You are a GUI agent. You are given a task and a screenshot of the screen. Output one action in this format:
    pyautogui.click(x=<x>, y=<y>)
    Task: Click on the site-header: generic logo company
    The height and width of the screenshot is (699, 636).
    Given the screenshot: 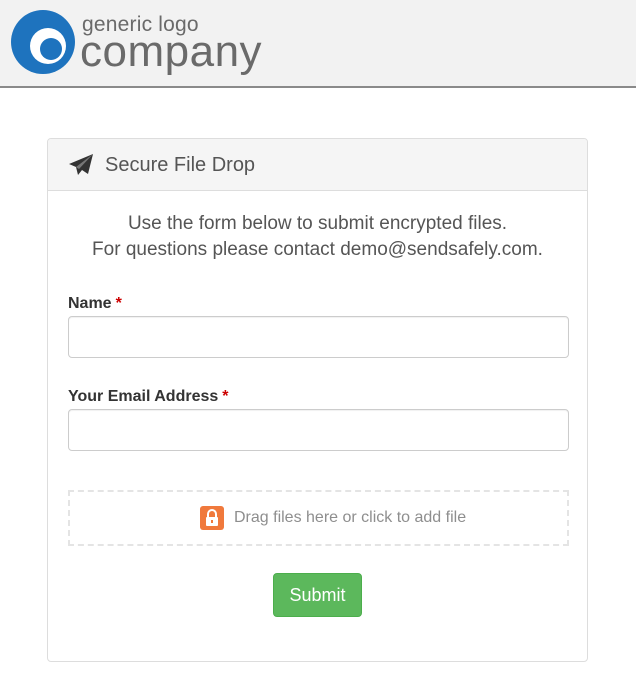 What is the action you would take?
    pyautogui.click(x=318, y=44)
    